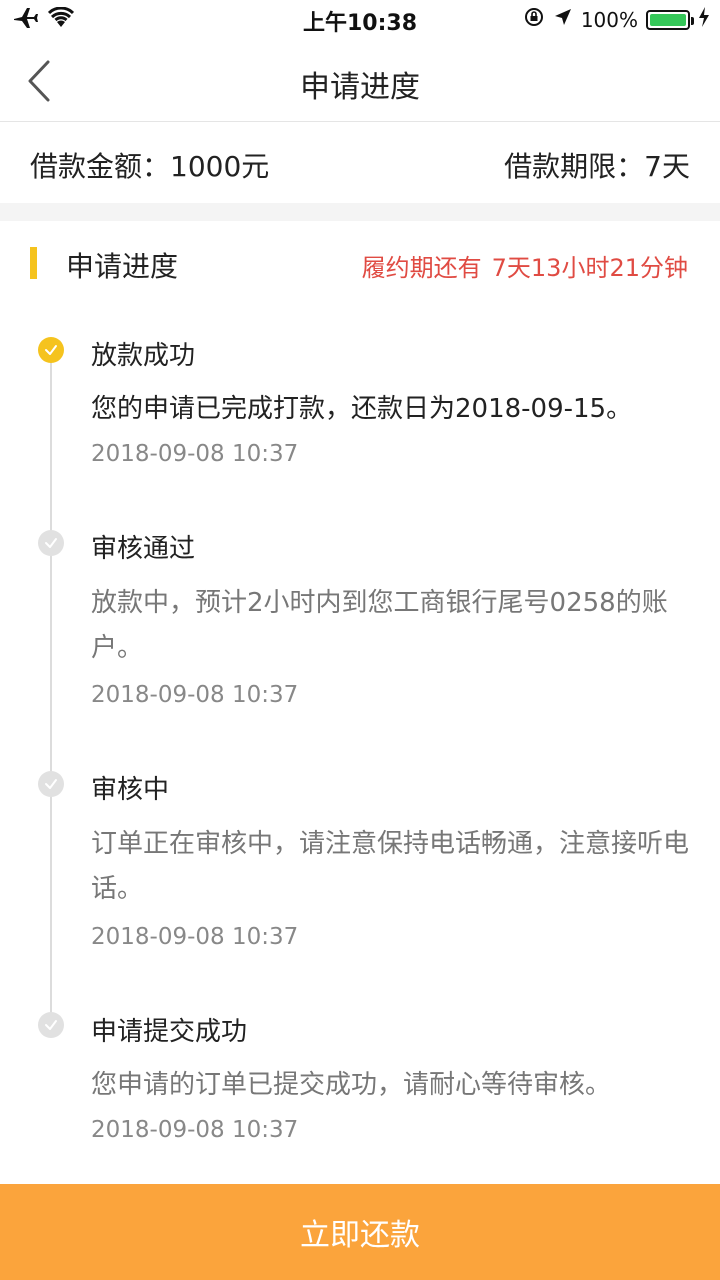 Image resolution: width=720 pixels, height=1280 pixels. I want to click on repay-now-button: 立即还款, so click(360, 1232).